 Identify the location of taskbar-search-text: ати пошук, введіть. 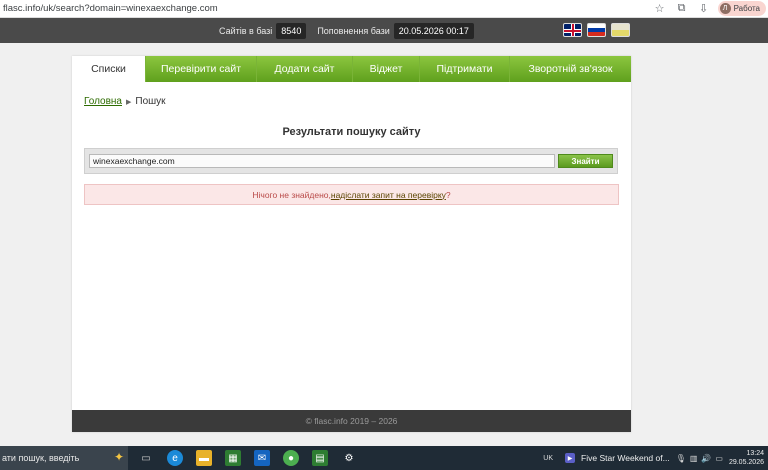
(41, 458).